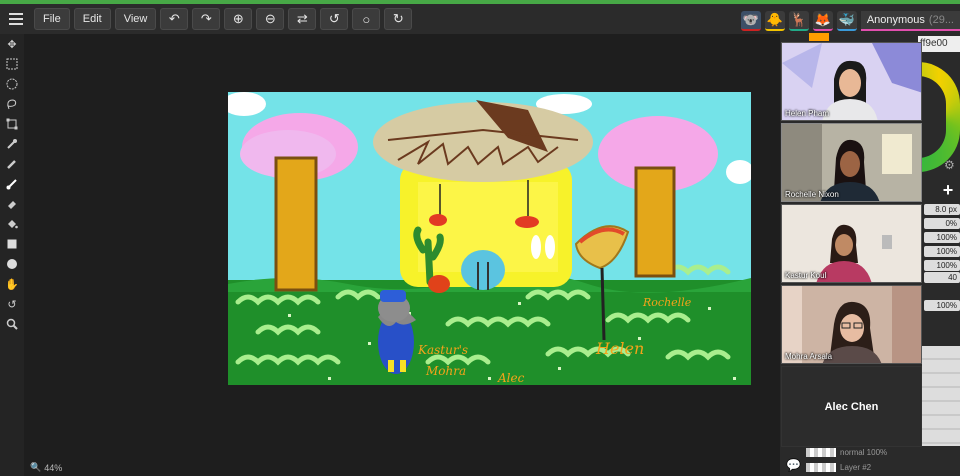 The image size is (960, 476). I want to click on select-rect-icon, so click(12, 64).